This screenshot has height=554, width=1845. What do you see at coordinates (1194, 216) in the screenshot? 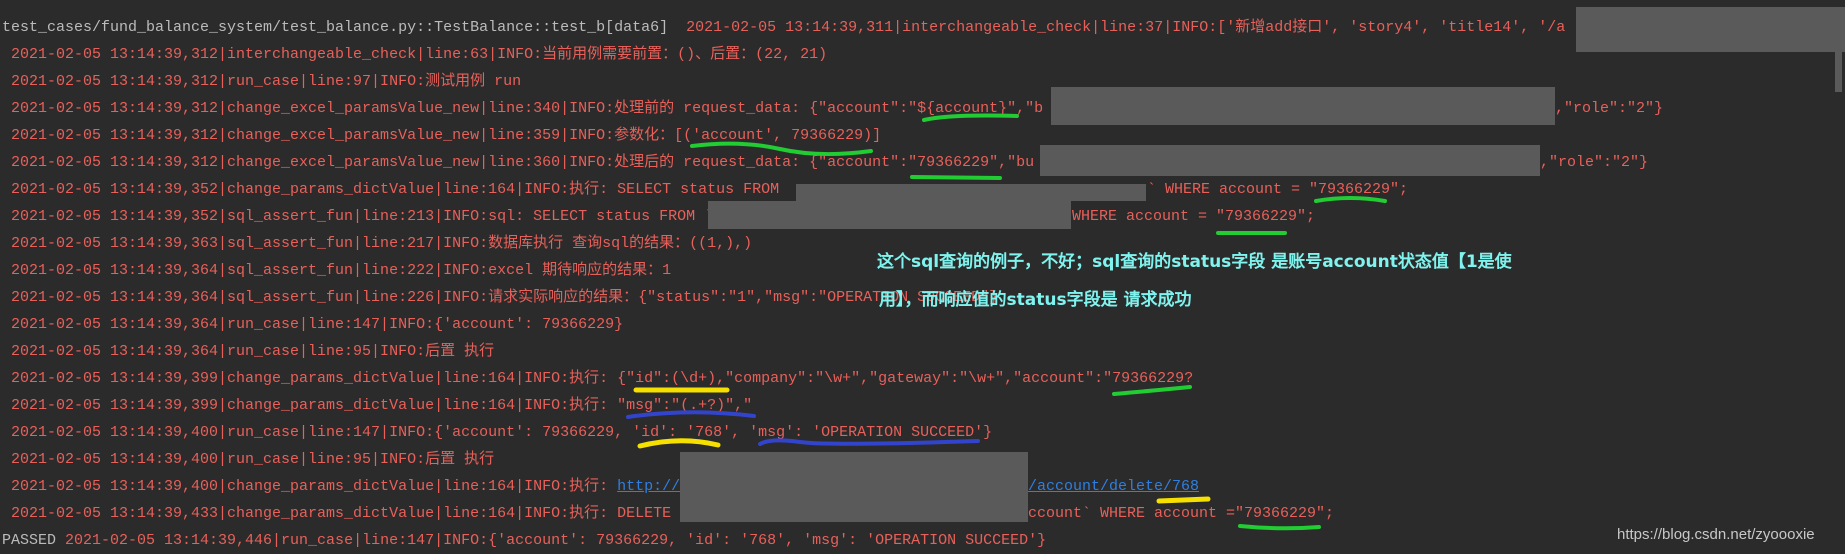
I see `log-line-tail: WHERE account = "79366229";` at bounding box center [1194, 216].